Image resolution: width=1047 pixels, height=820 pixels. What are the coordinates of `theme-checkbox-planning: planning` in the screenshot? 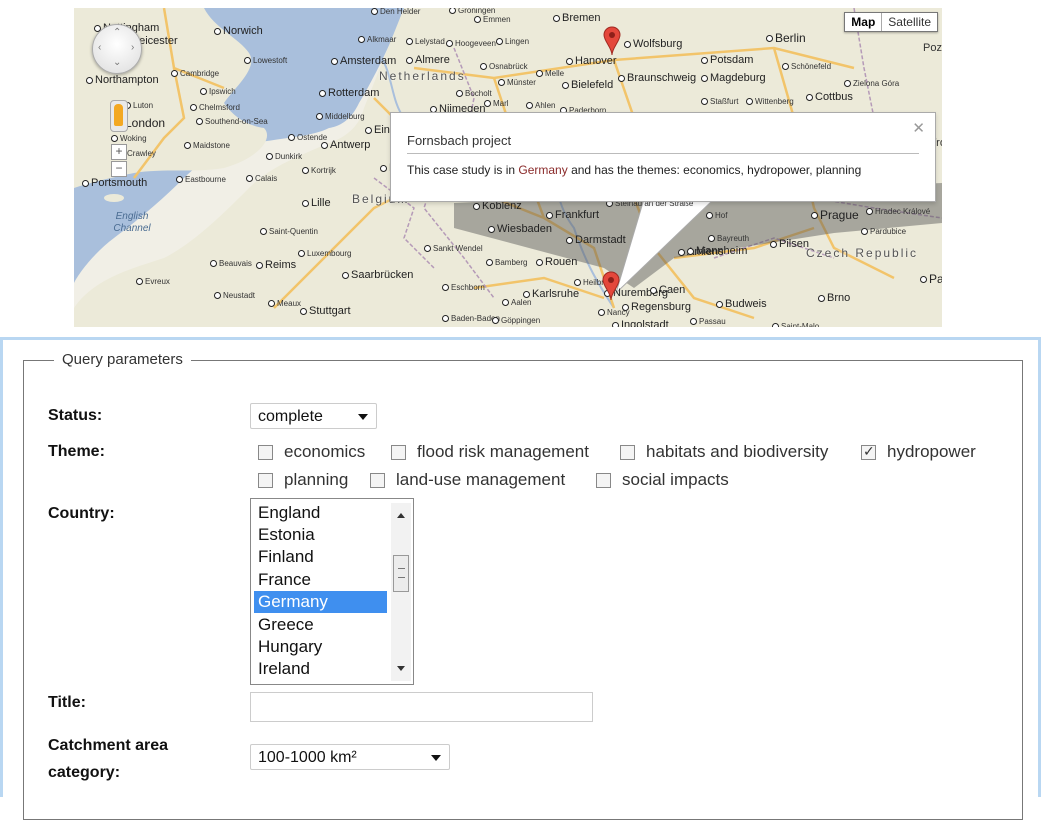 It's located at (303, 480).